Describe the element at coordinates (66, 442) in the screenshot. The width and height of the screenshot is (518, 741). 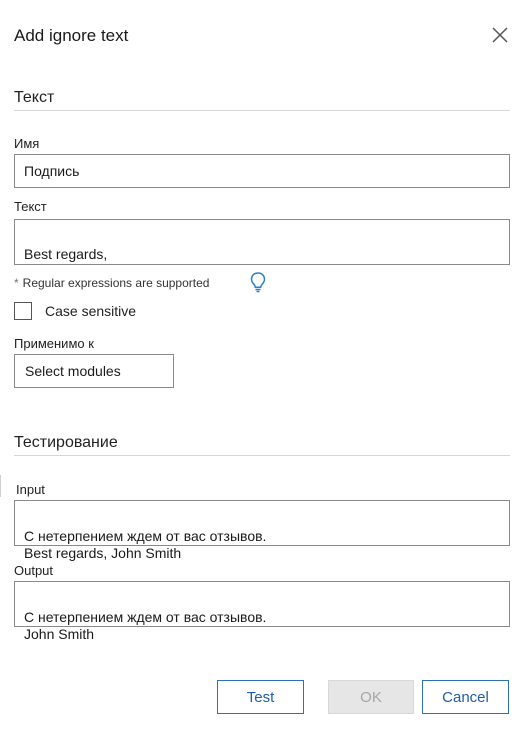
I see `section-title-testing: Тестирование` at that location.